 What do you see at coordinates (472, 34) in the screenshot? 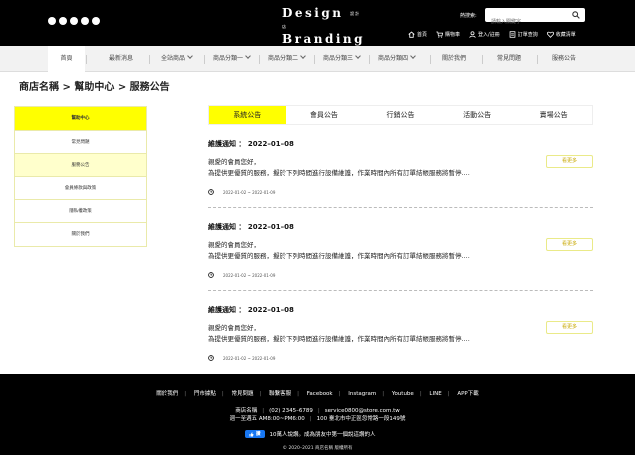
I see `user-icon` at bounding box center [472, 34].